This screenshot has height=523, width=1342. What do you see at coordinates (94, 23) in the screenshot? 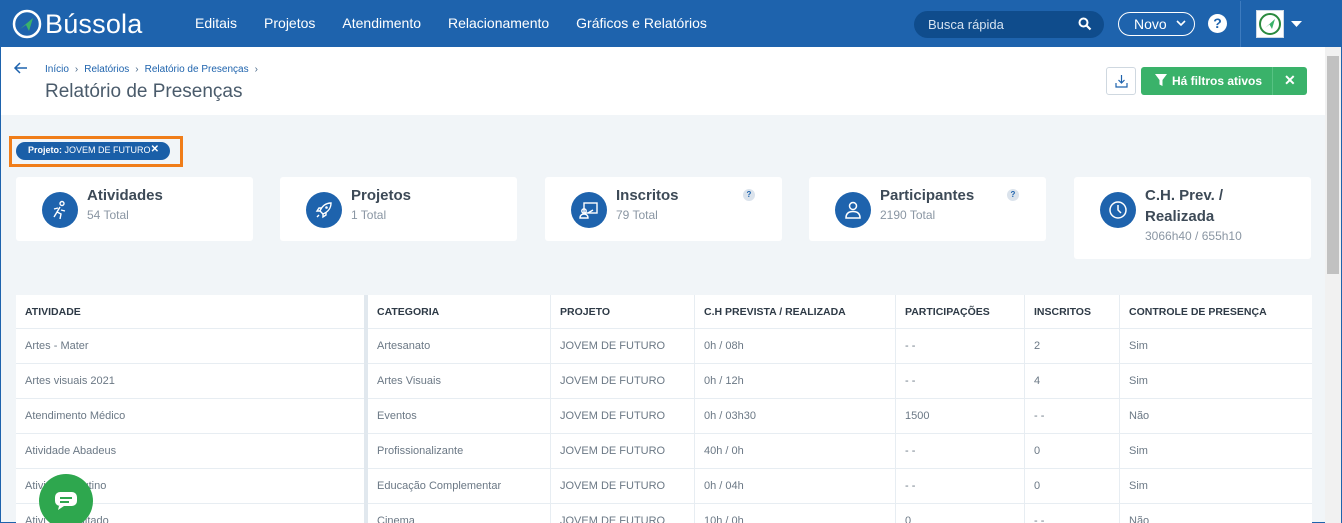
I see `app-name: Bússola` at bounding box center [94, 23].